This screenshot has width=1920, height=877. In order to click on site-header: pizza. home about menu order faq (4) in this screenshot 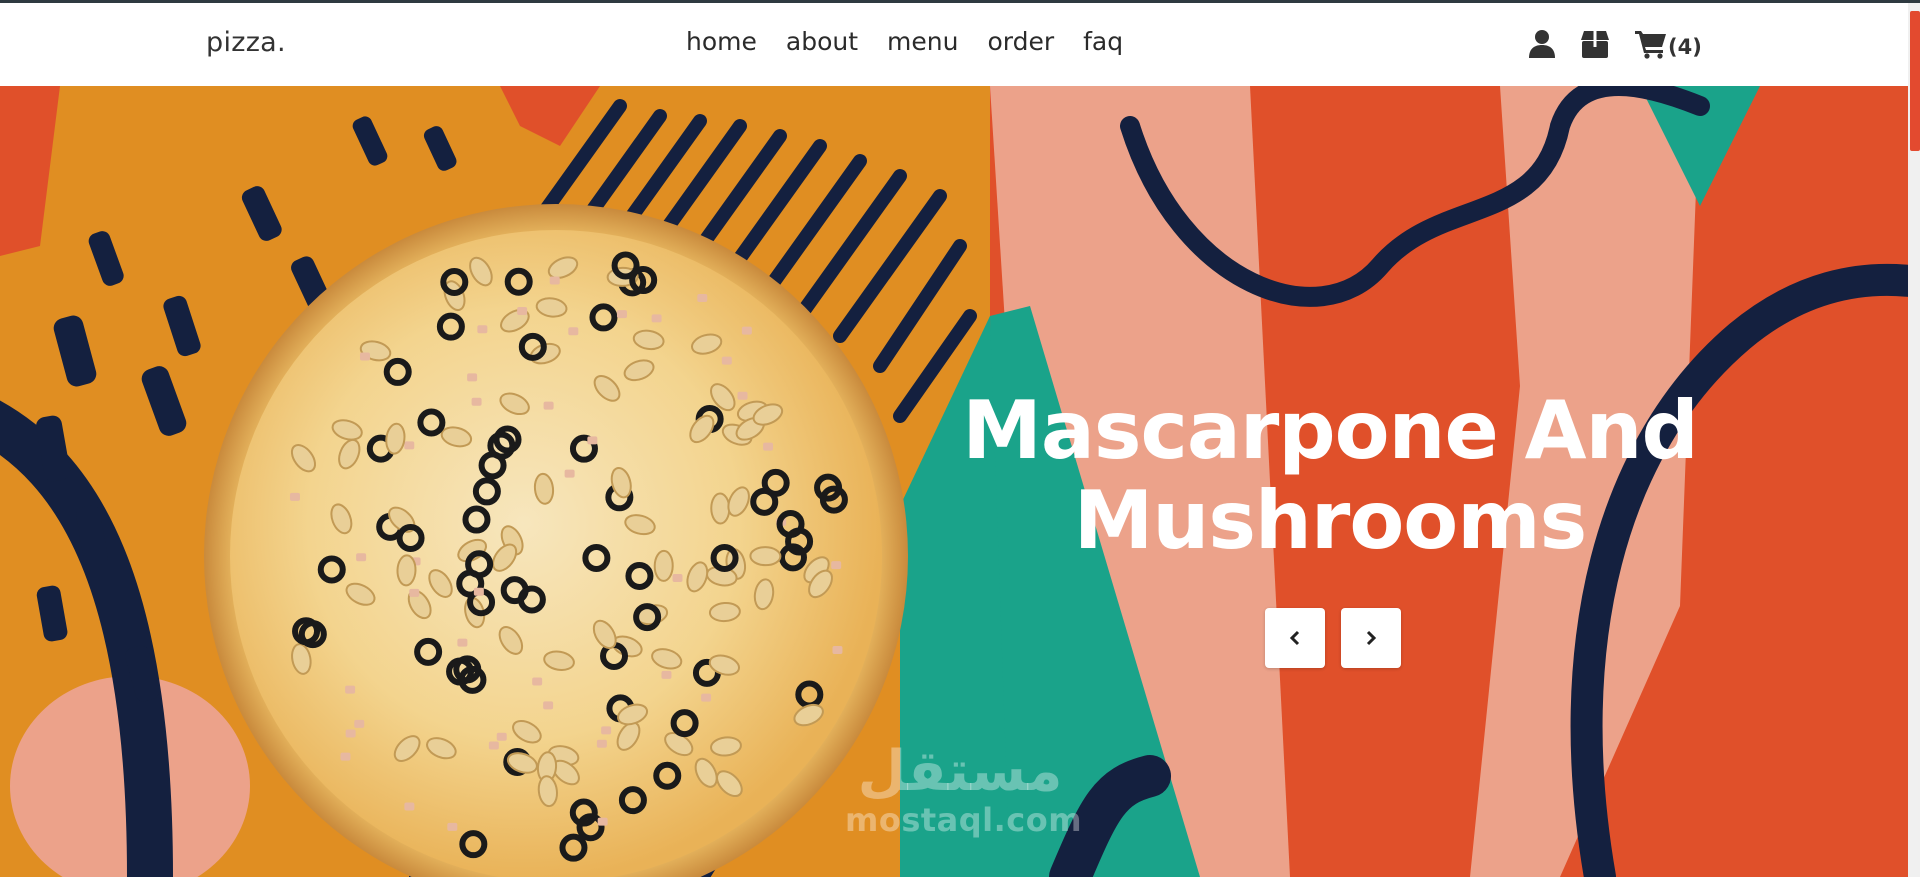, I will do `click(954, 44)`.